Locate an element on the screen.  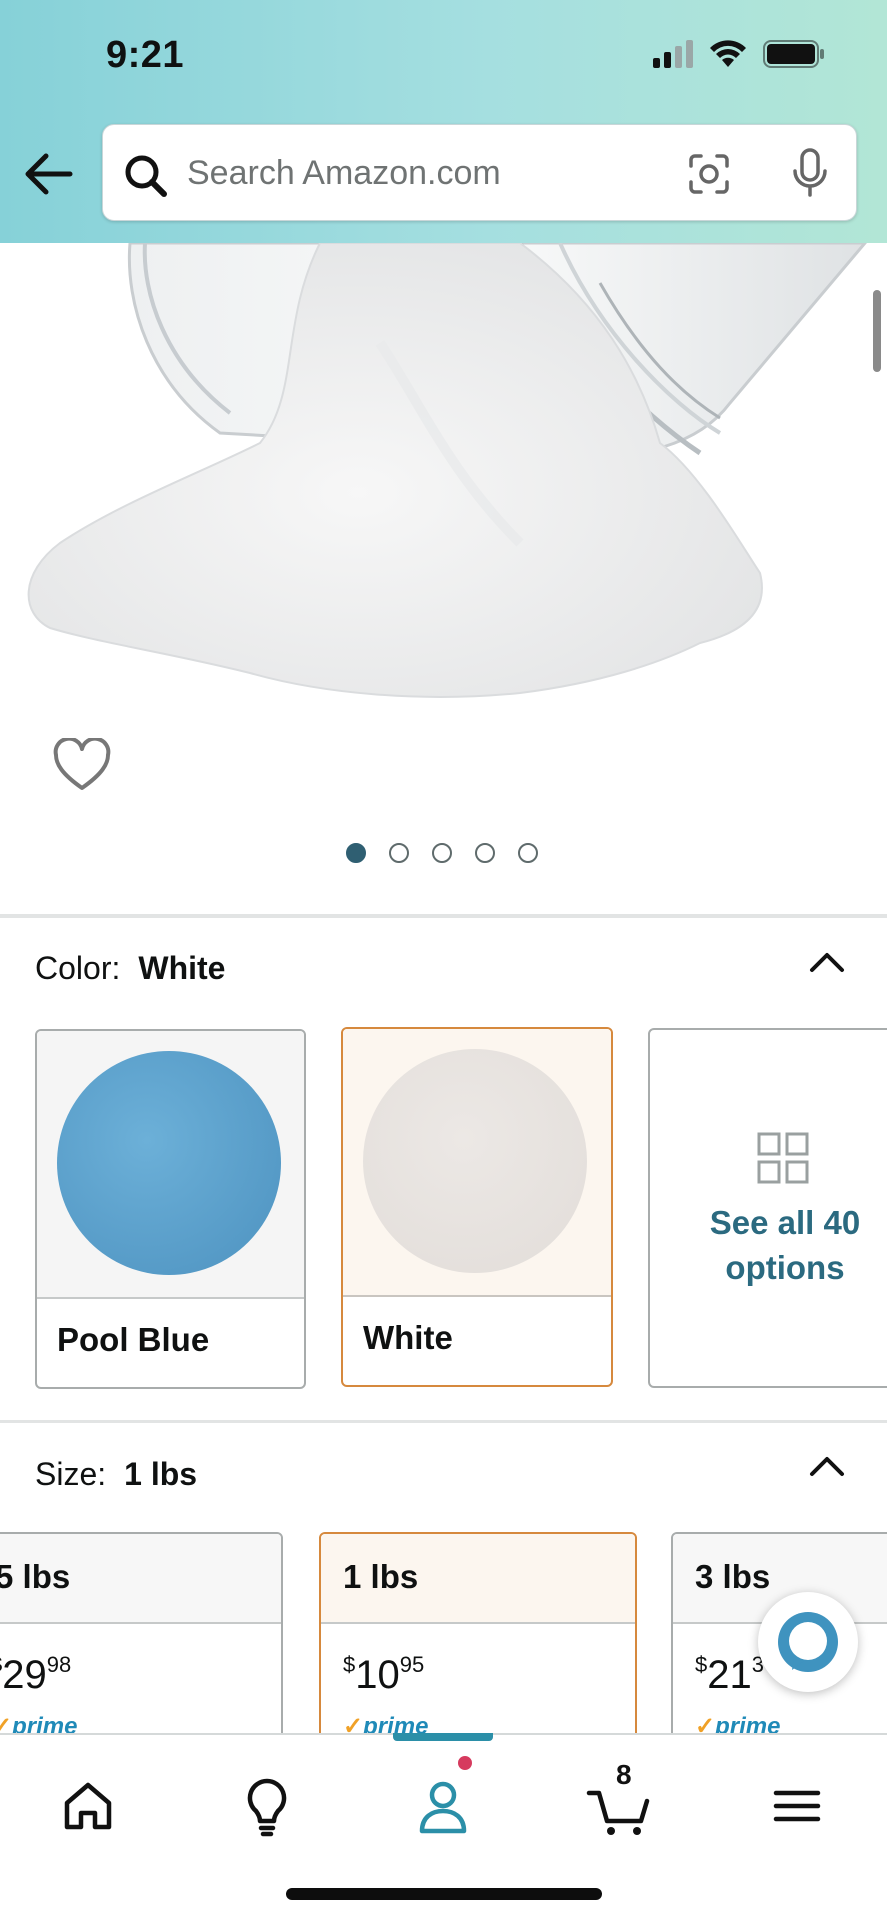
home-indicator is located at coordinates (444, 1894).